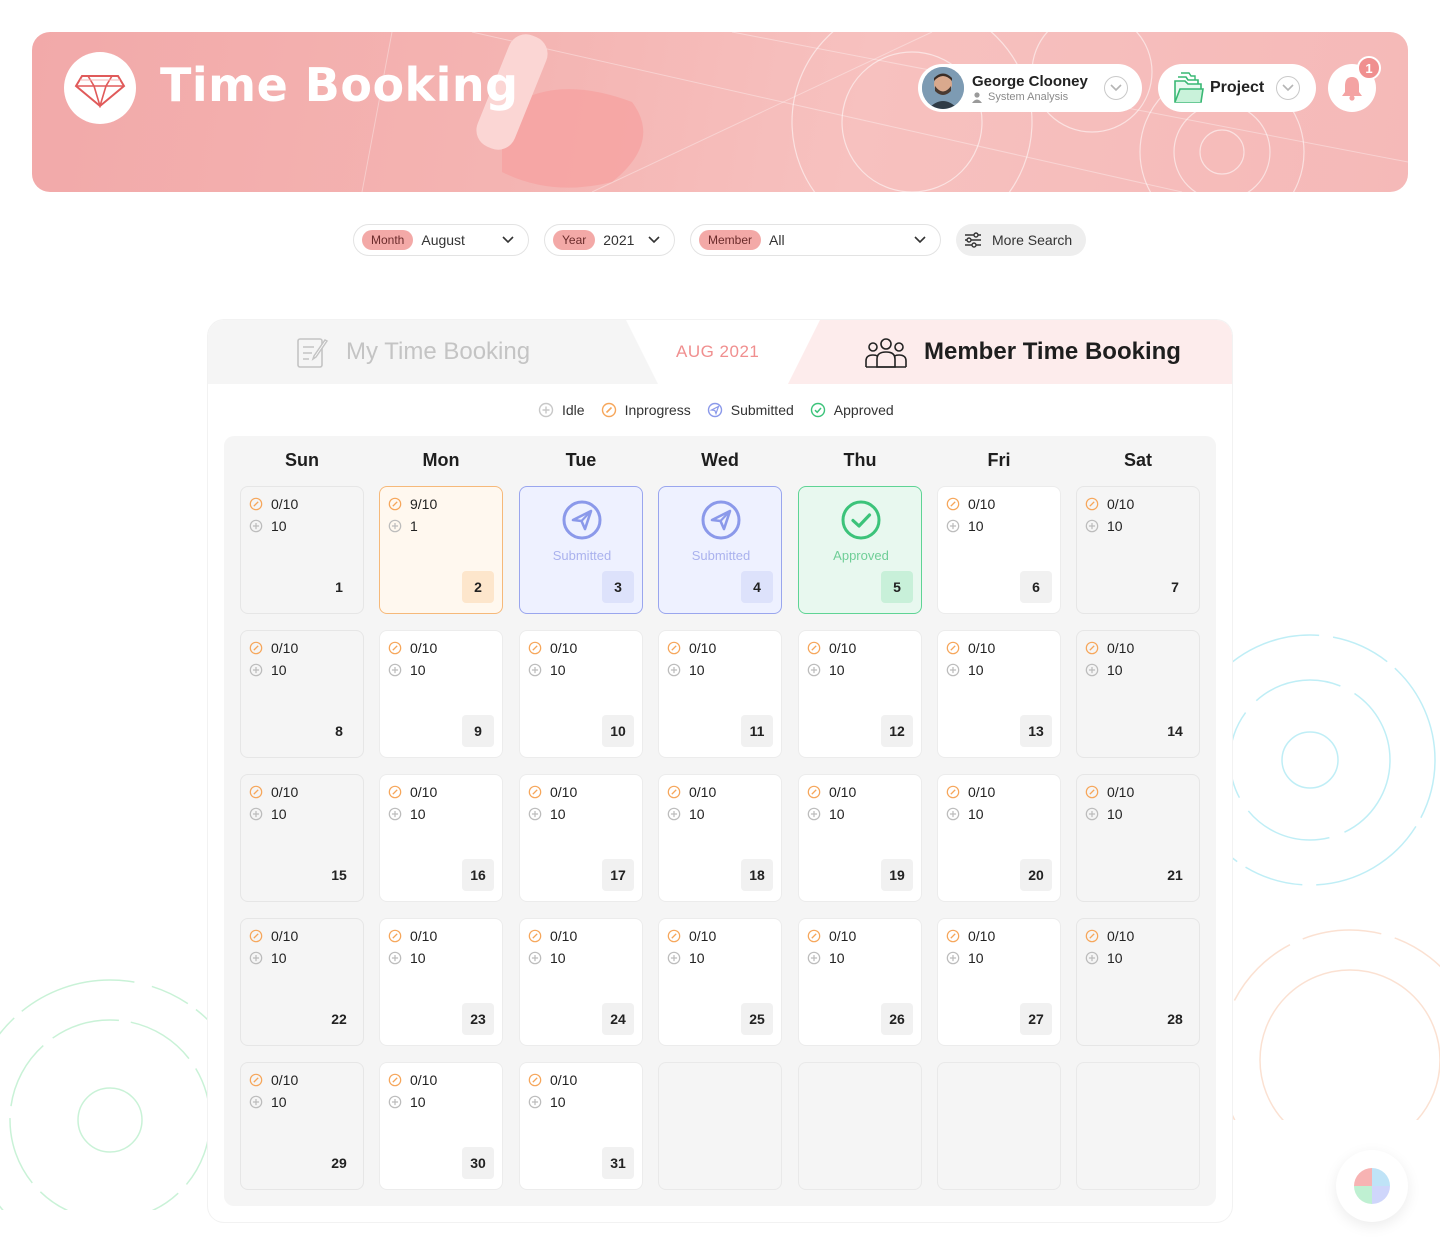  What do you see at coordinates (302, 838) in the screenshot?
I see `calendar-day-cell: 0/10 10 15` at bounding box center [302, 838].